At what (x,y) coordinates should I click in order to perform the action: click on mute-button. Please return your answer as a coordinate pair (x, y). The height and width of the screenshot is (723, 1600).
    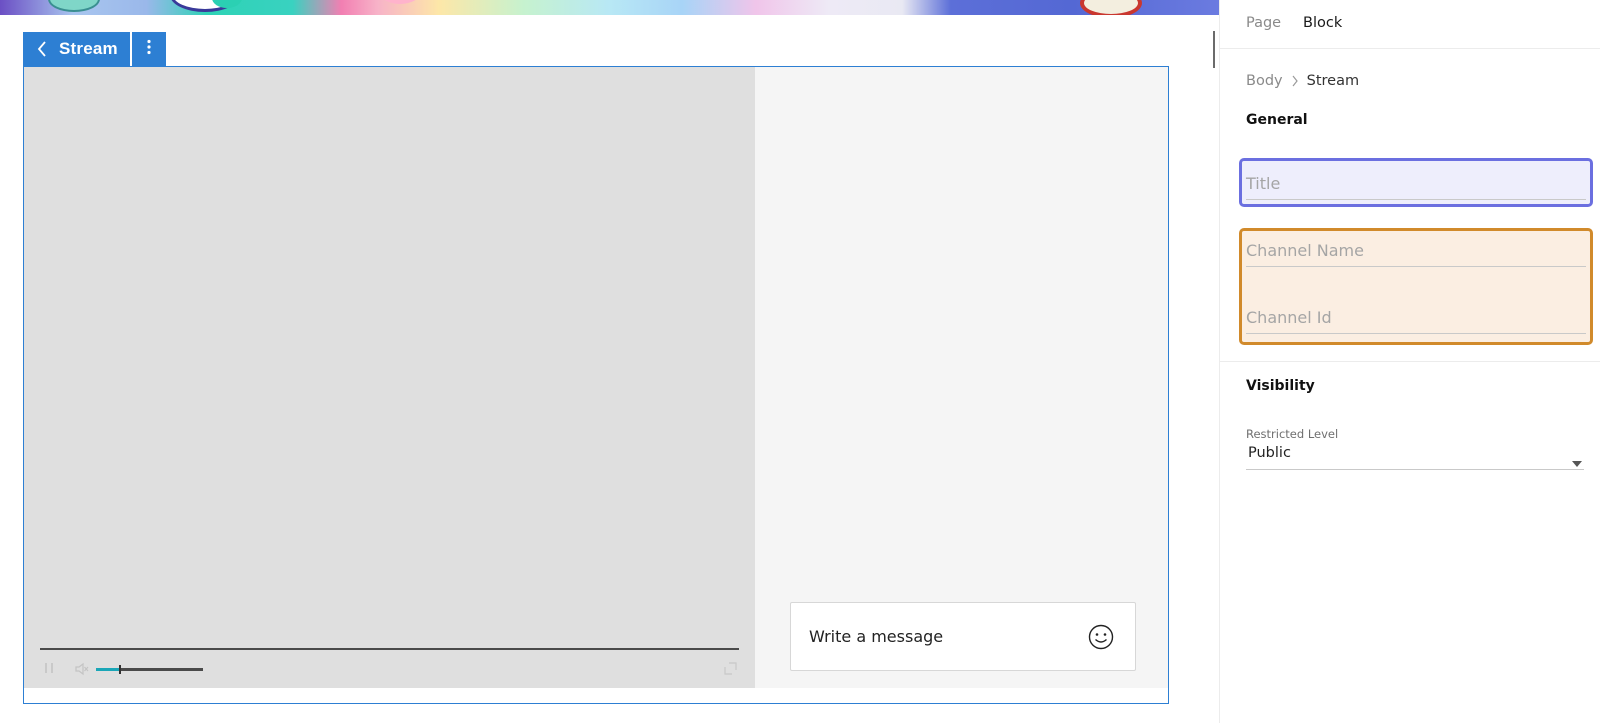
    Looking at the image, I should click on (82, 668).